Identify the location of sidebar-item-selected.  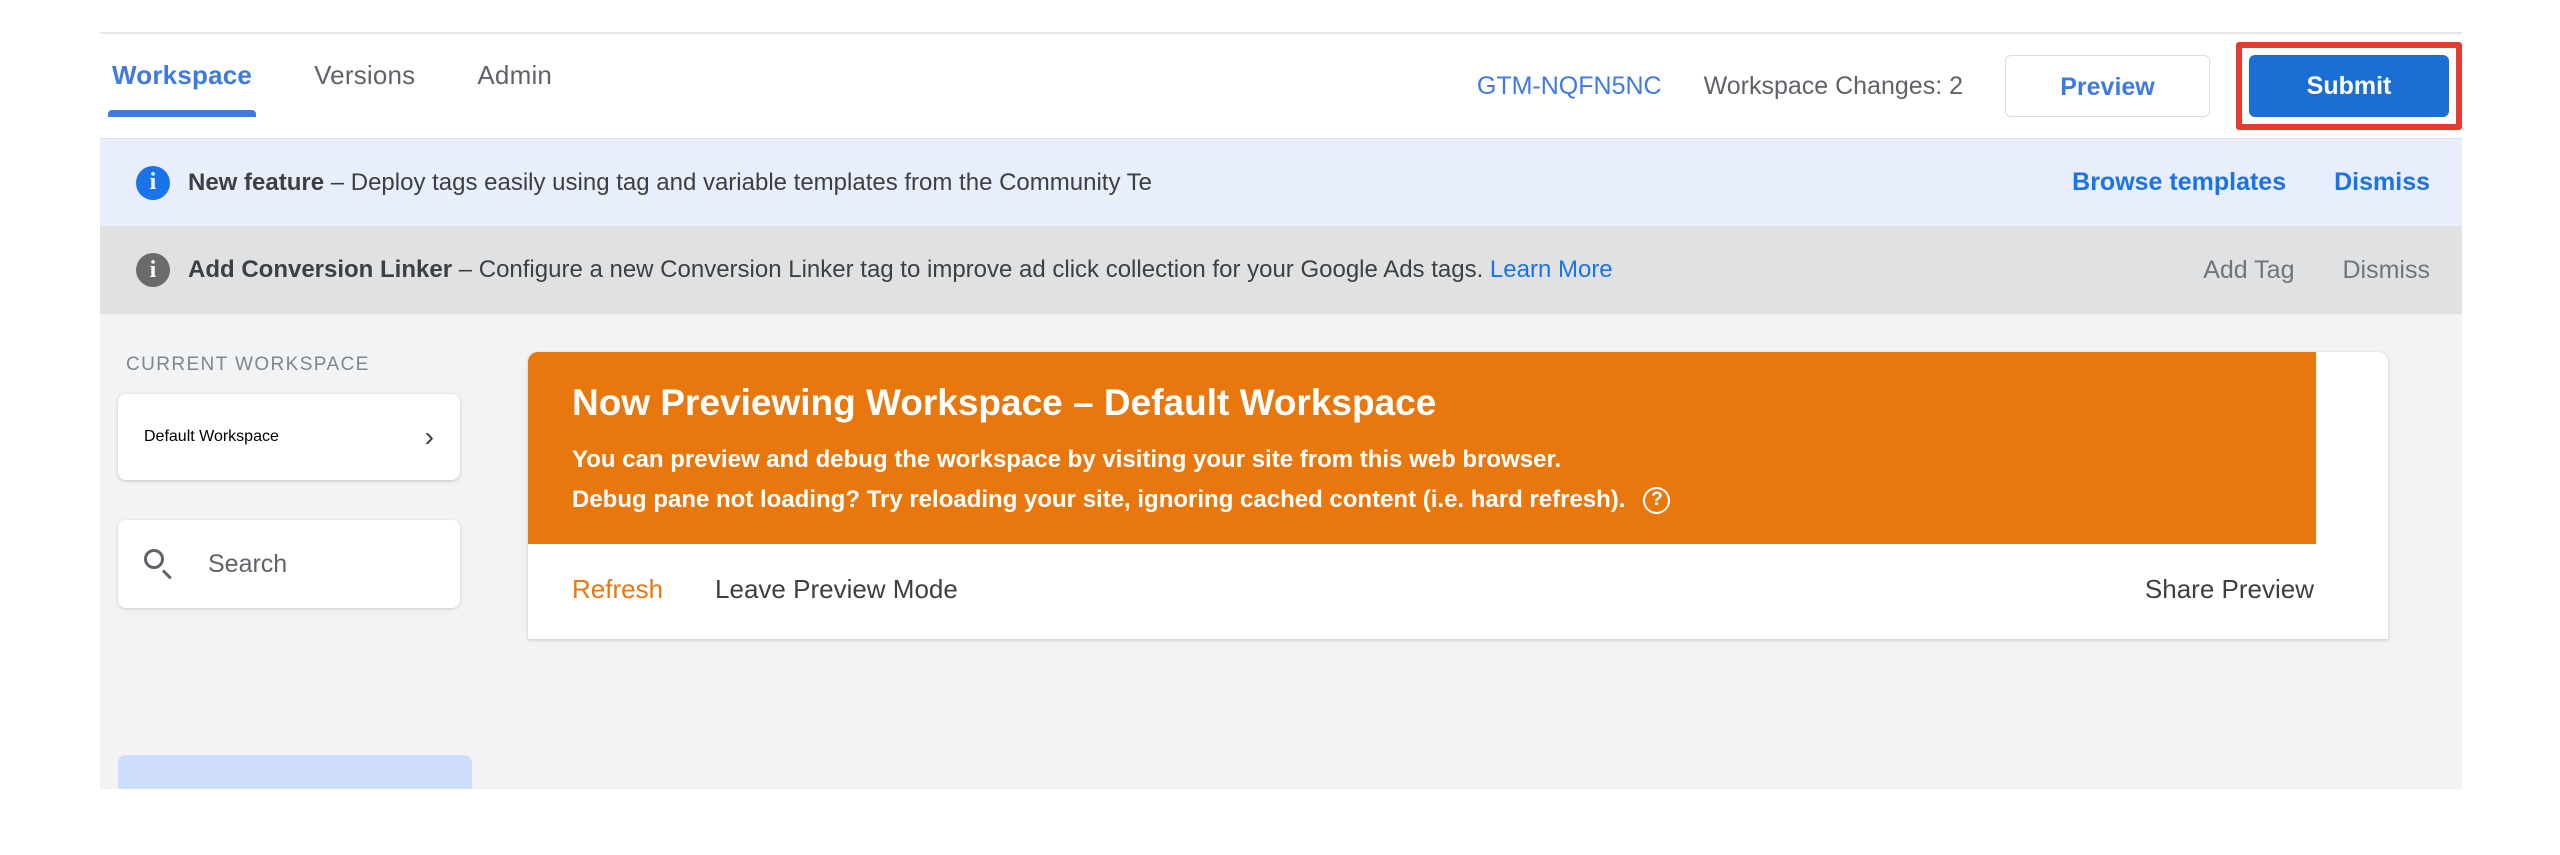
(295, 772).